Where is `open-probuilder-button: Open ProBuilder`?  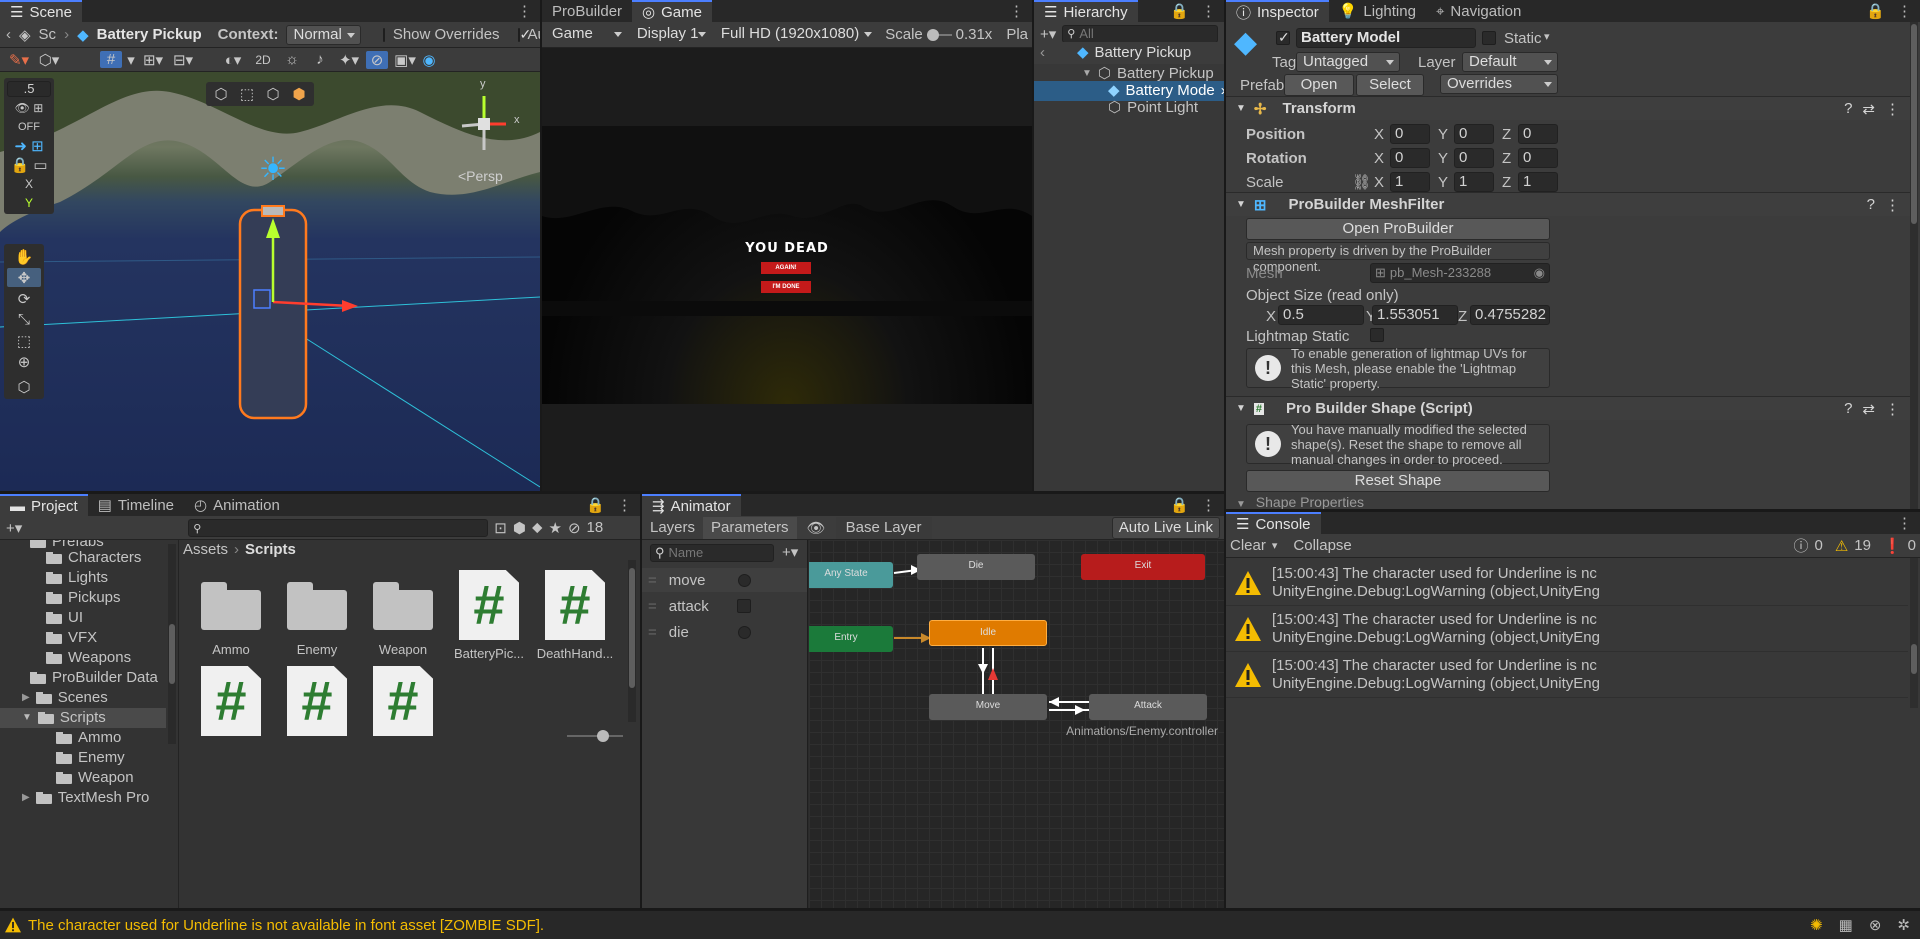
open-probuilder-button: Open ProBuilder is located at coordinates (1398, 229).